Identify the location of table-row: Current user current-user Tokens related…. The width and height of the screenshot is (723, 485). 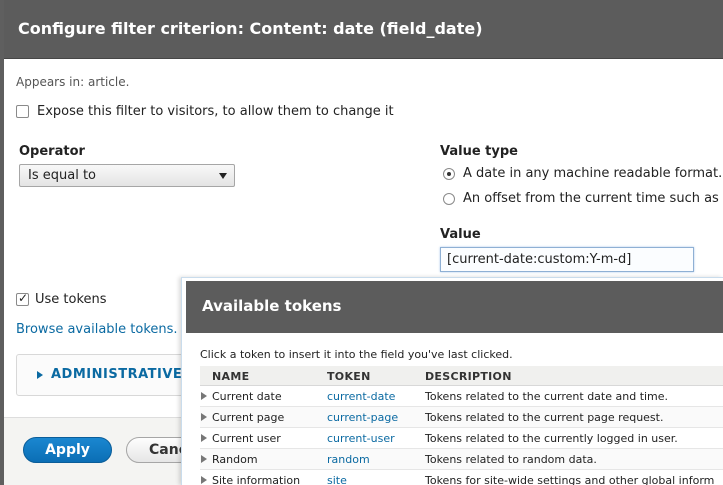
(461, 438).